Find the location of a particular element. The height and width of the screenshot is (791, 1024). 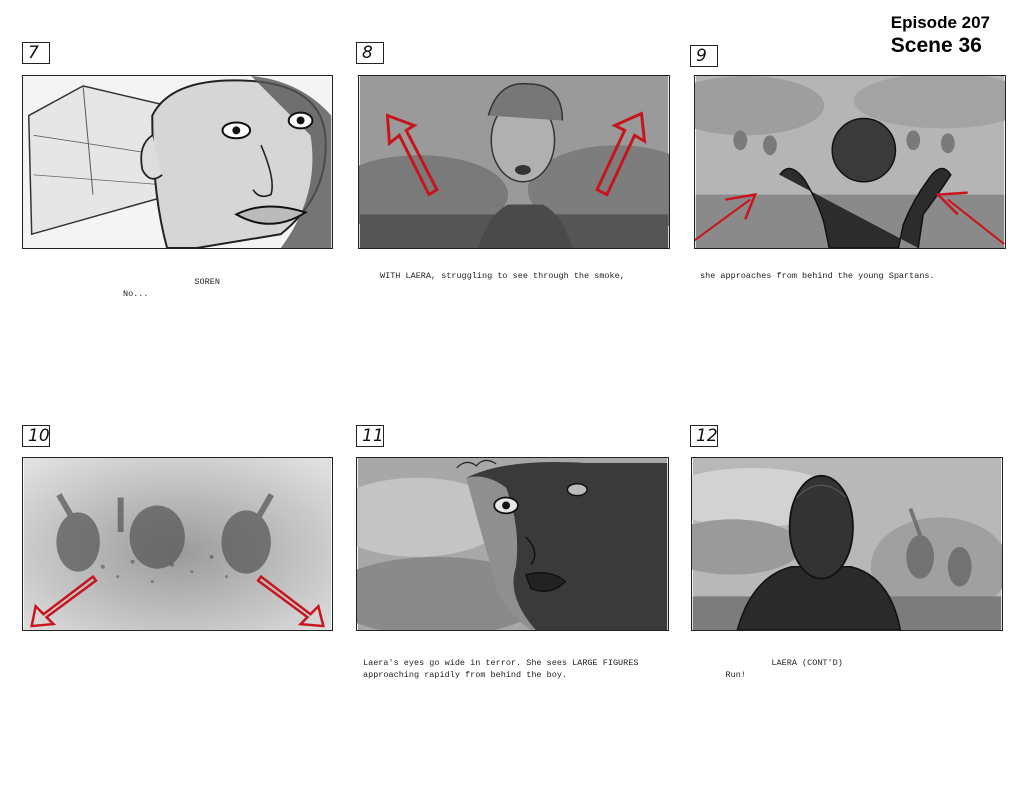

panel-10-sketch is located at coordinates (177, 544).